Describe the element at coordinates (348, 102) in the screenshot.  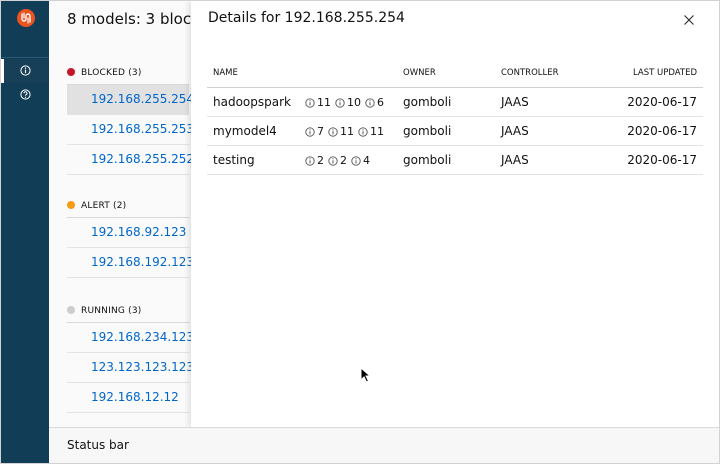
I see `status-count: 10` at that location.